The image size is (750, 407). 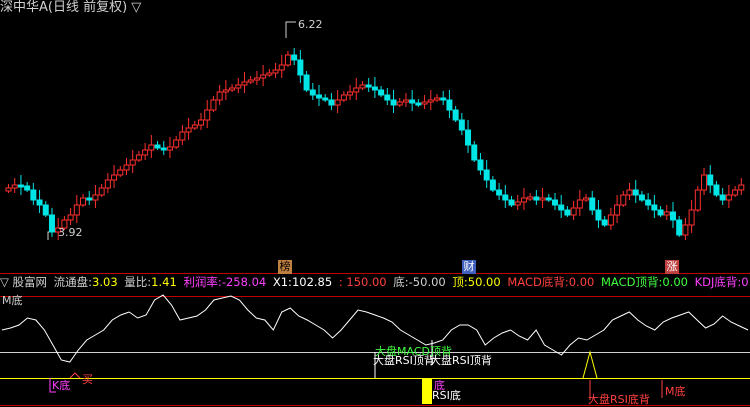 What do you see at coordinates (87, 379) in the screenshot?
I see `buy-label: 买` at bounding box center [87, 379].